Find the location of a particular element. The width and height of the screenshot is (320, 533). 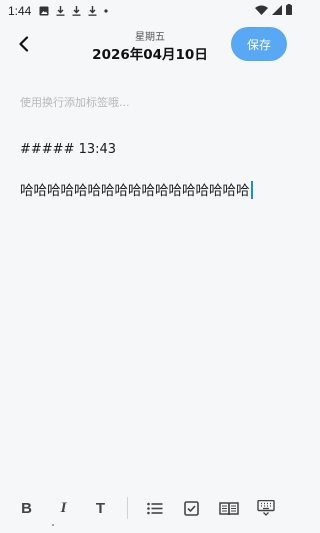

heading-line: ##### 13:43 is located at coordinates (151, 150).